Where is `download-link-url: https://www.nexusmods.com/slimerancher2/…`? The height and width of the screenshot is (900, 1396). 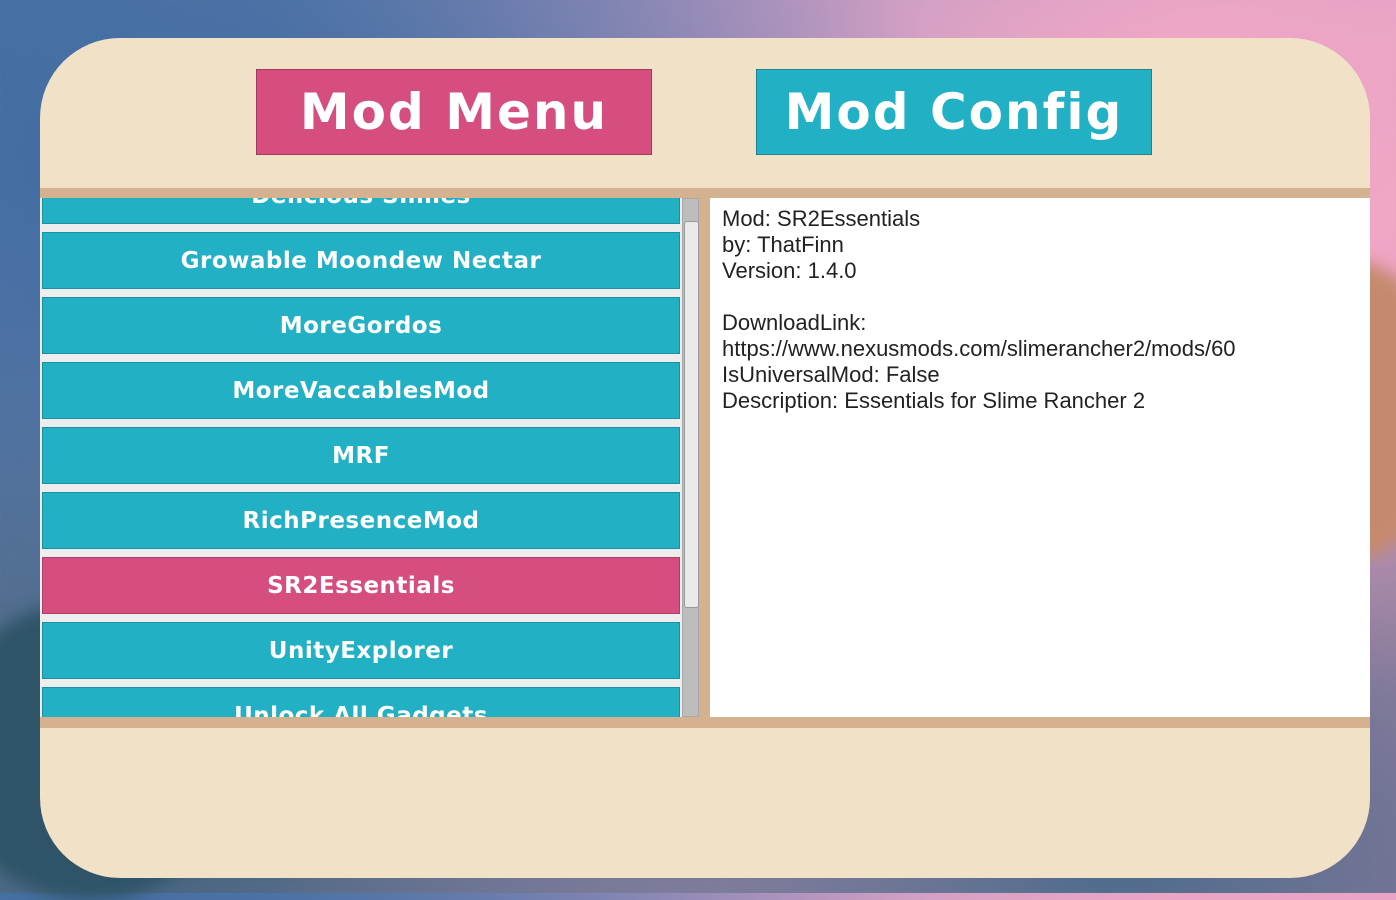
download-link-url: https://www.nexusmods.com/slimerancher2/… is located at coordinates (1040, 349).